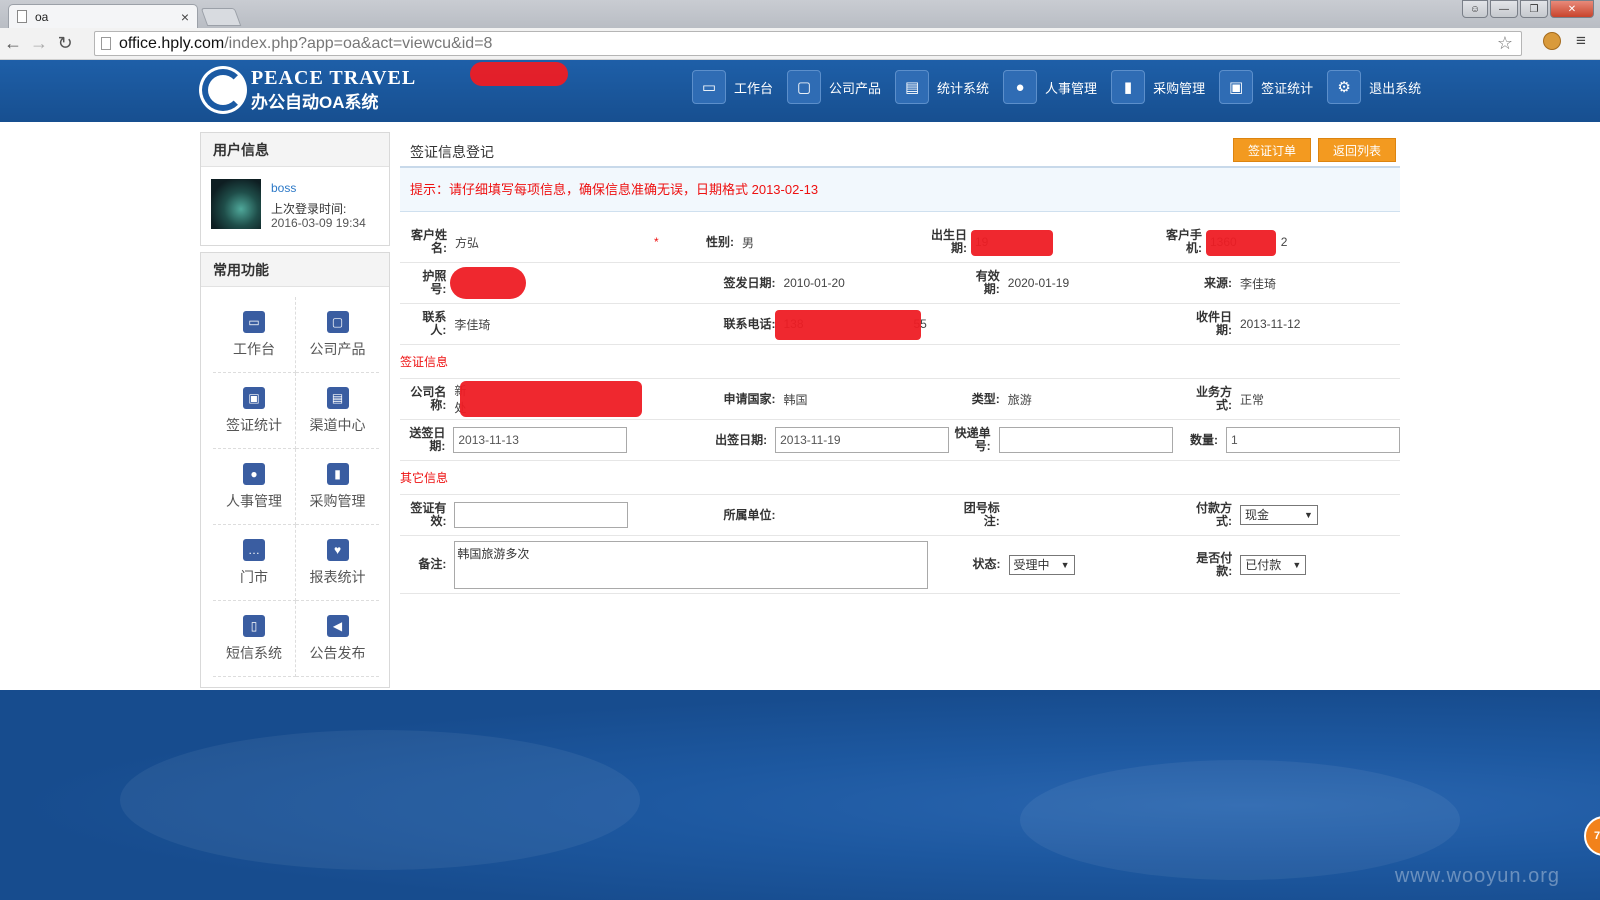 The image size is (1600, 900). I want to click on minimize-button: —, so click(1504, 9).